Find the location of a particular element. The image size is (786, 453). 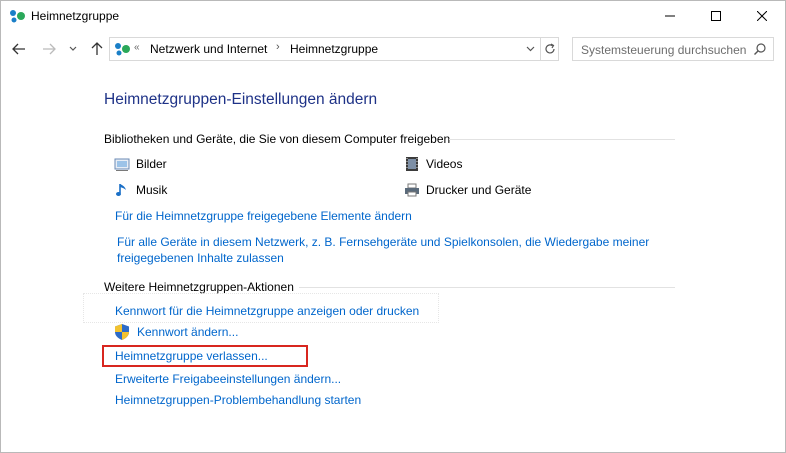

pictures-icon is located at coordinates (122, 164).